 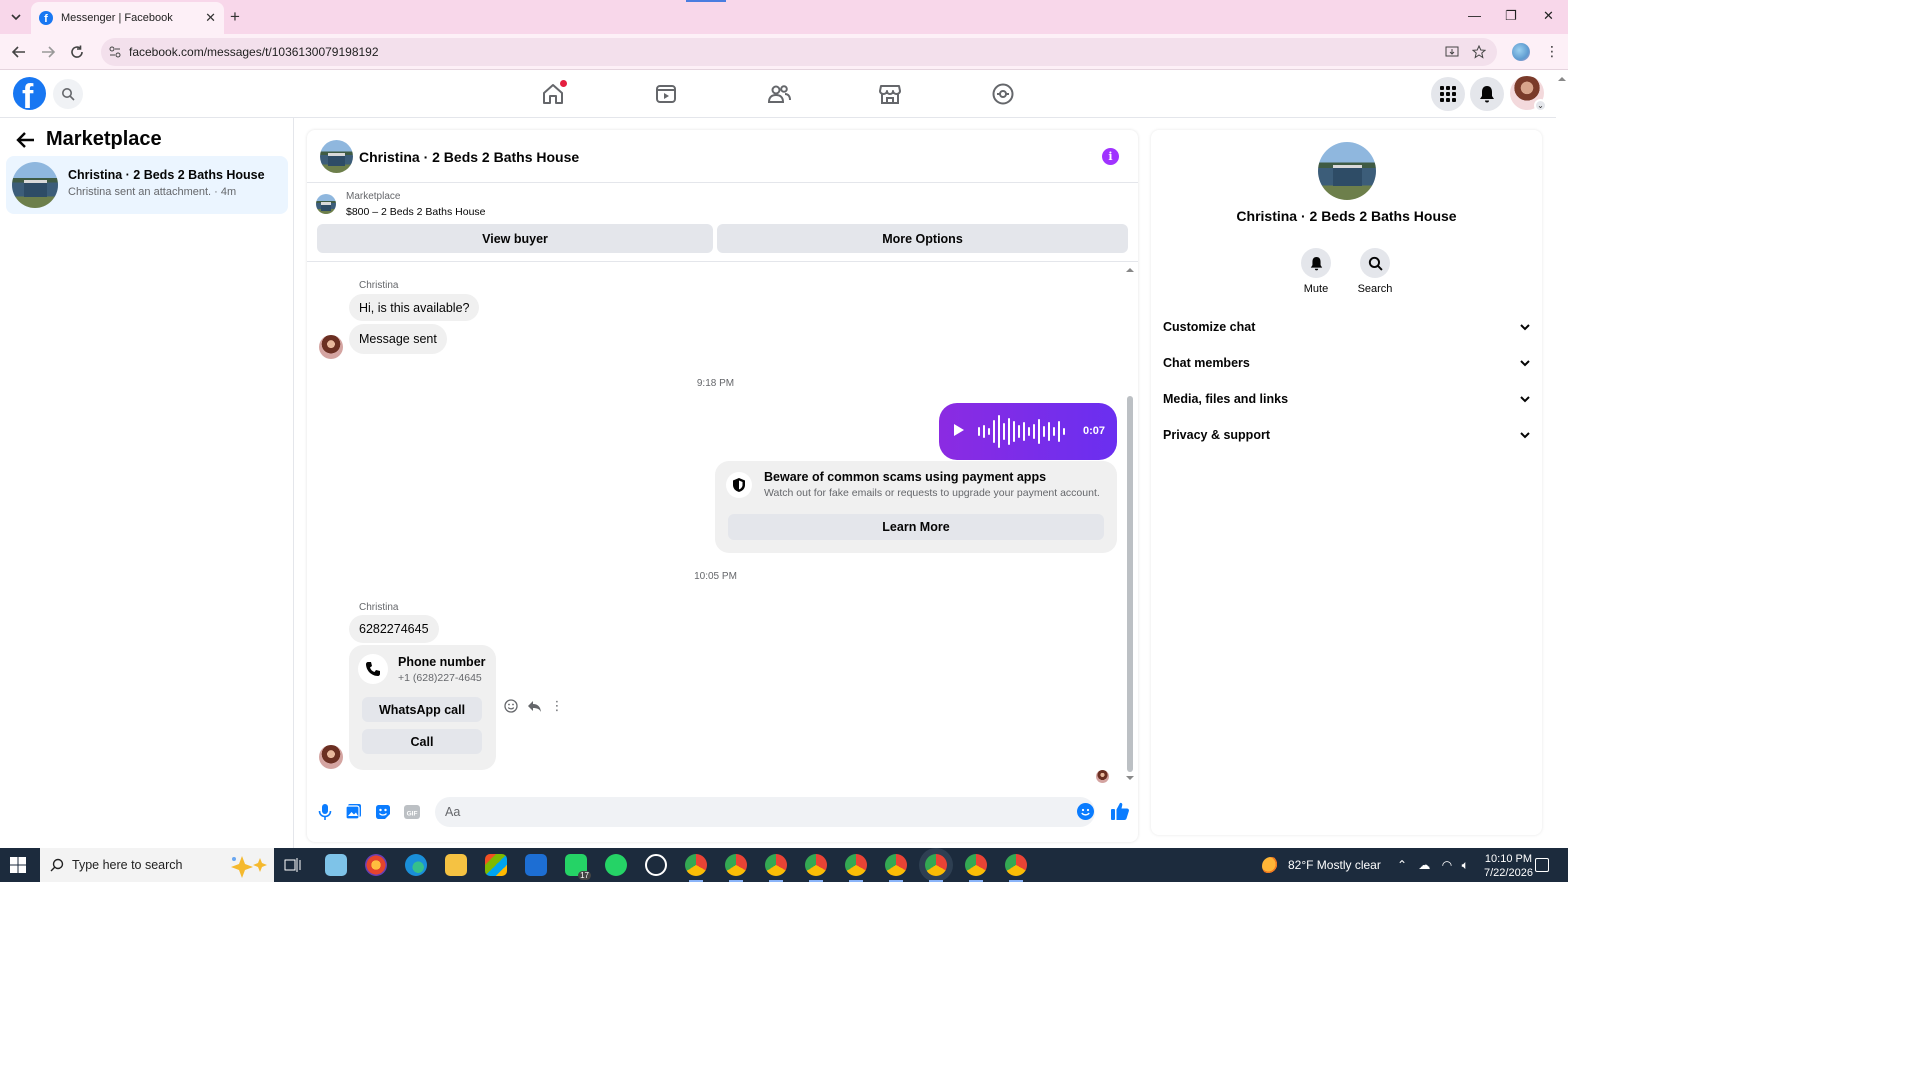 What do you see at coordinates (325, 812) in the screenshot?
I see `microphone-icon` at bounding box center [325, 812].